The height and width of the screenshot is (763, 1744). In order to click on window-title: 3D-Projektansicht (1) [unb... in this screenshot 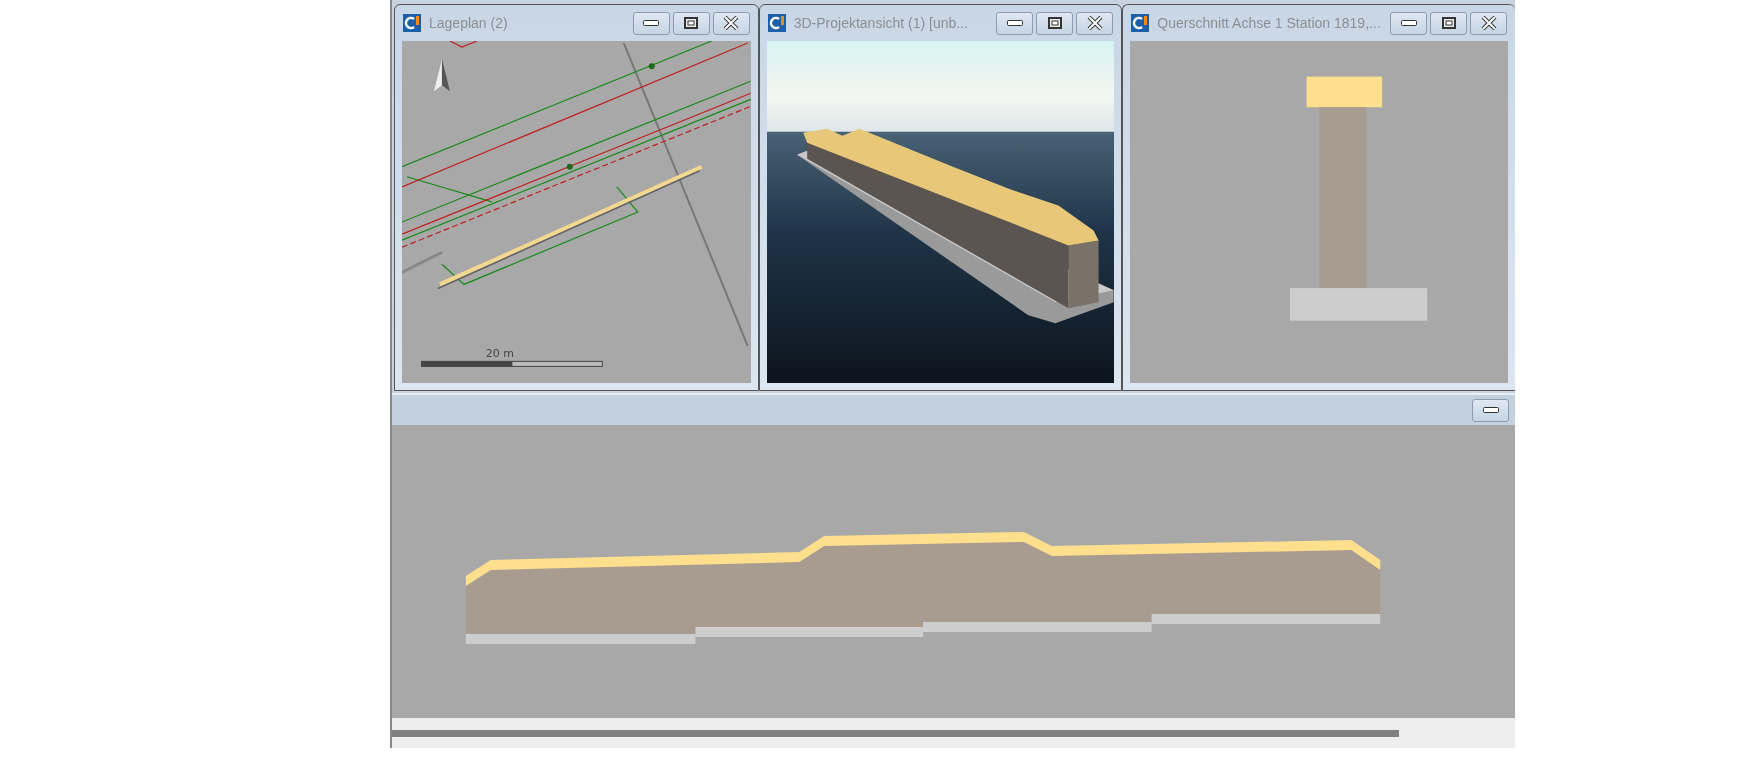, I will do `click(880, 23)`.